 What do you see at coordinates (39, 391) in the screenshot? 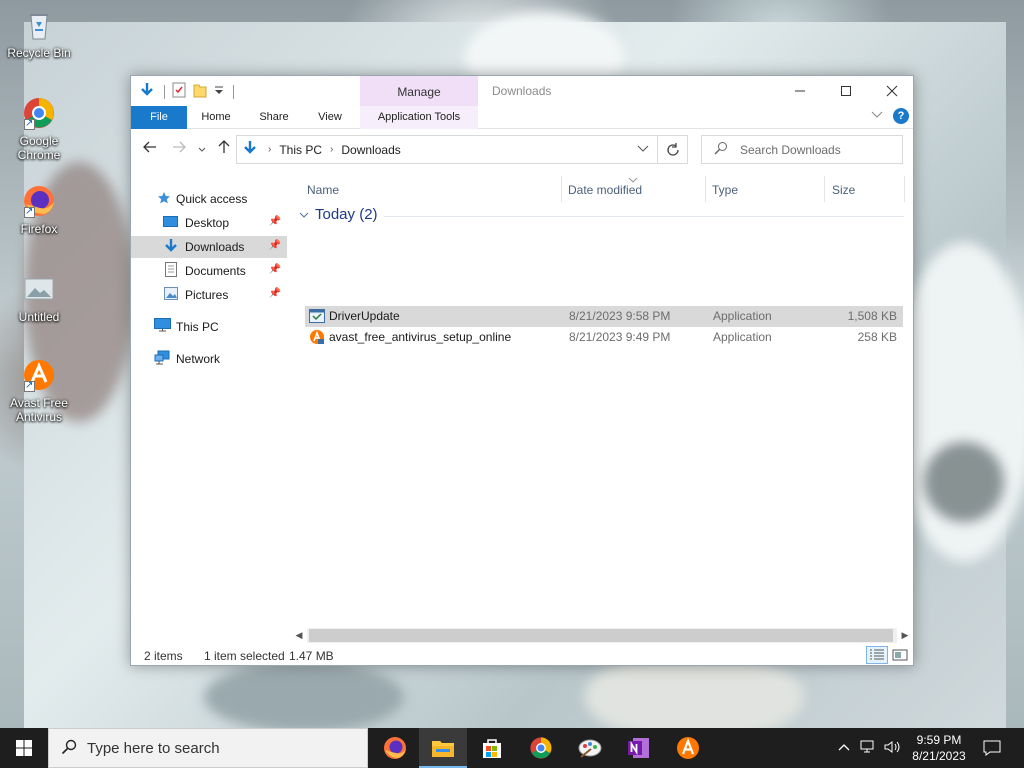
I see `desktop-icon-avast: Avast Free Antivirus` at bounding box center [39, 391].